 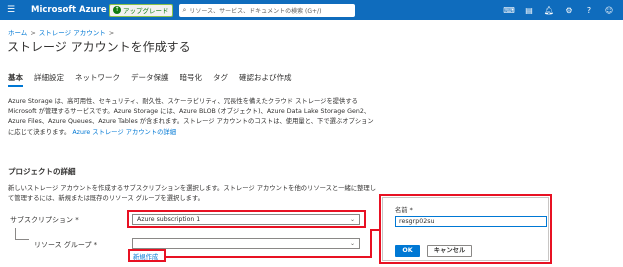 I want to click on upgrade-icon: ↑, so click(x=117, y=10).